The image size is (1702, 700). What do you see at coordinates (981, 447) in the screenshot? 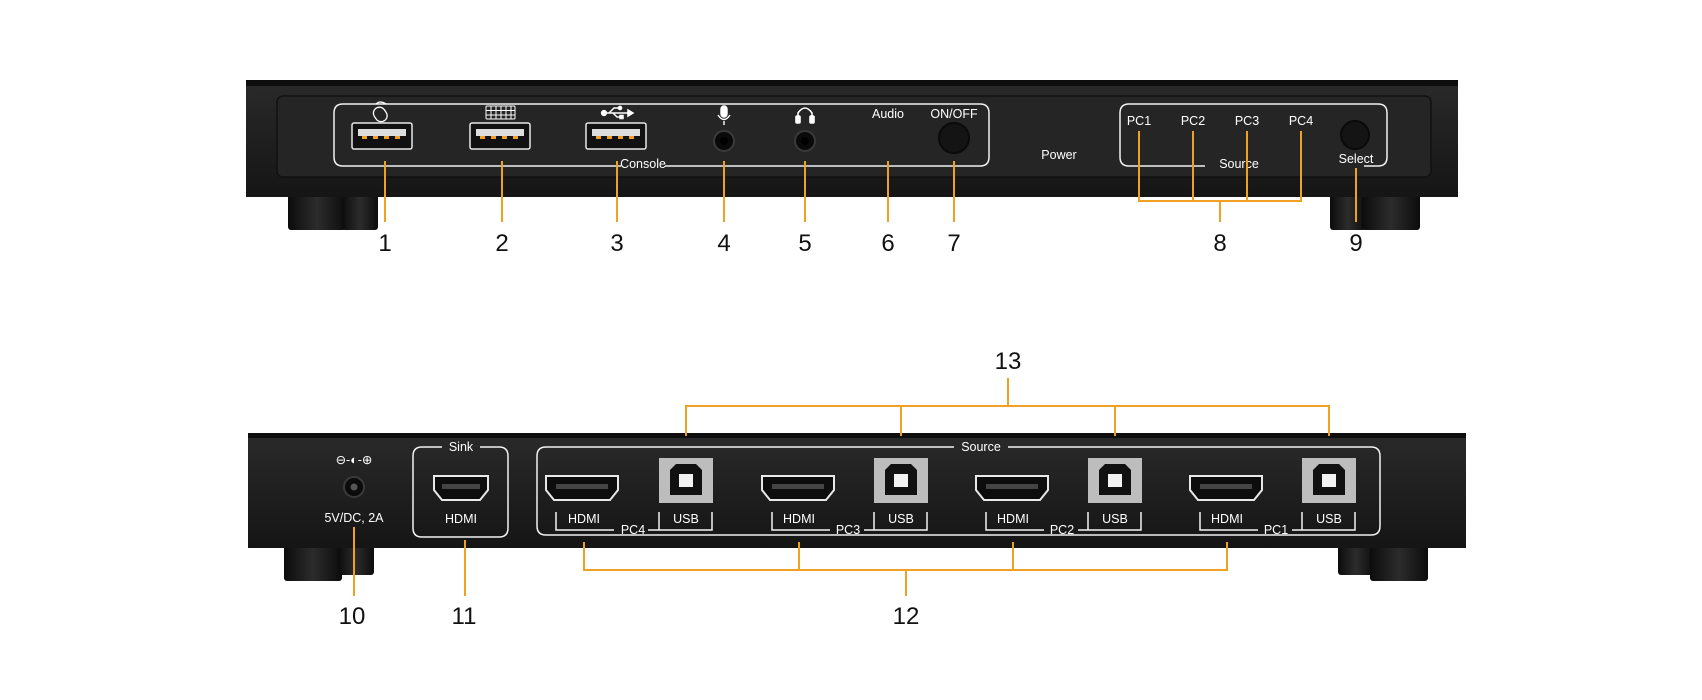
I see `source-label-rear: Source` at bounding box center [981, 447].